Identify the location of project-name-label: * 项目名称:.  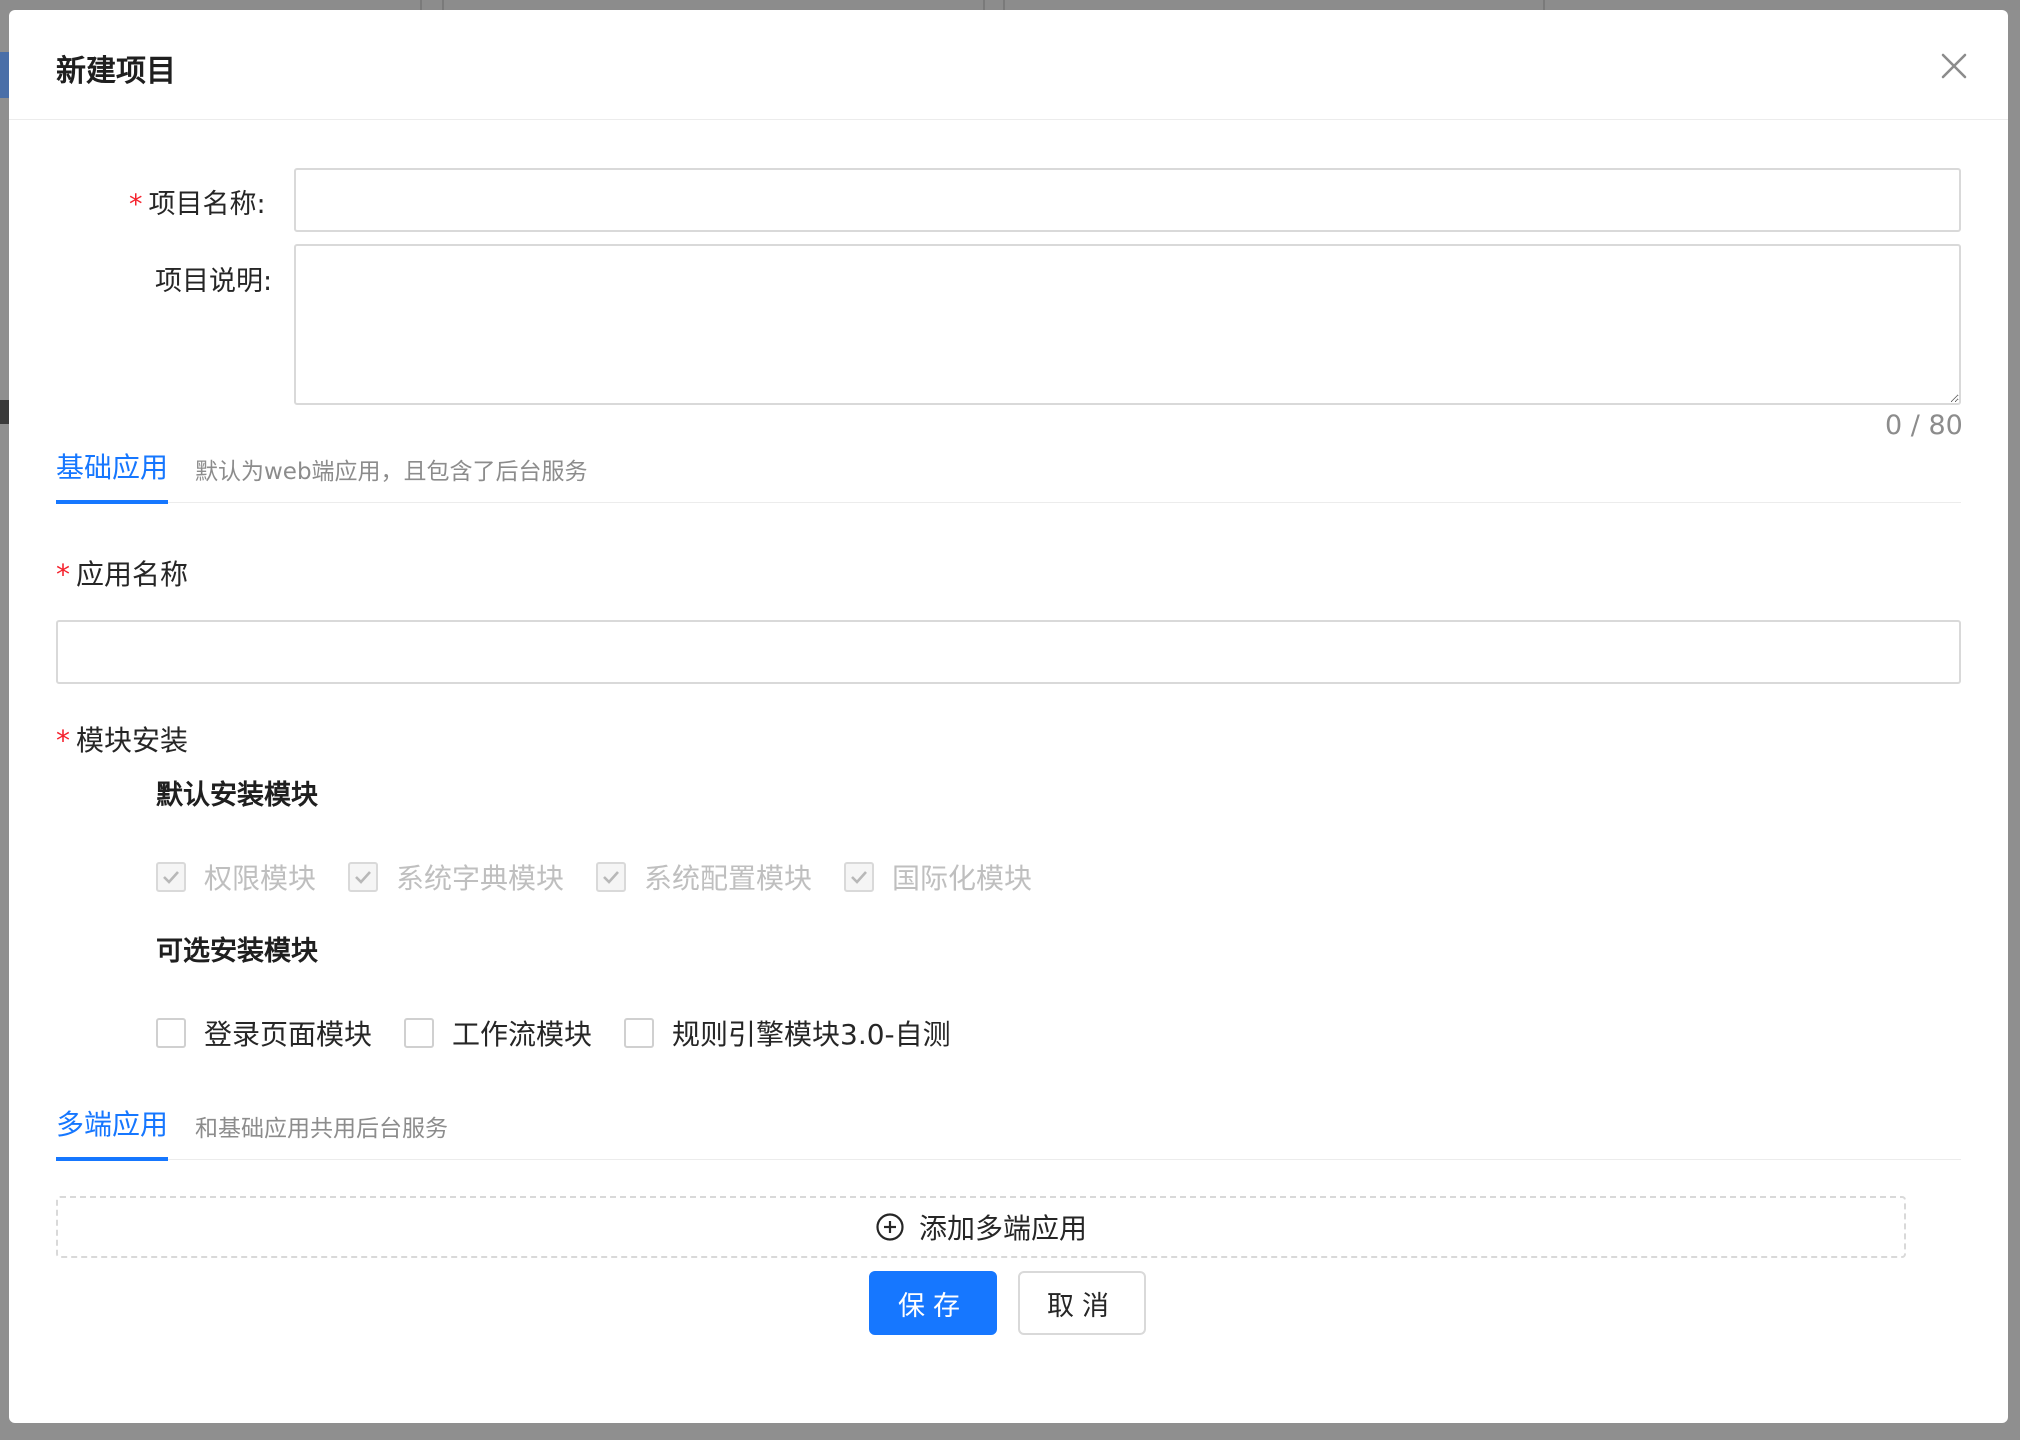
(197, 201).